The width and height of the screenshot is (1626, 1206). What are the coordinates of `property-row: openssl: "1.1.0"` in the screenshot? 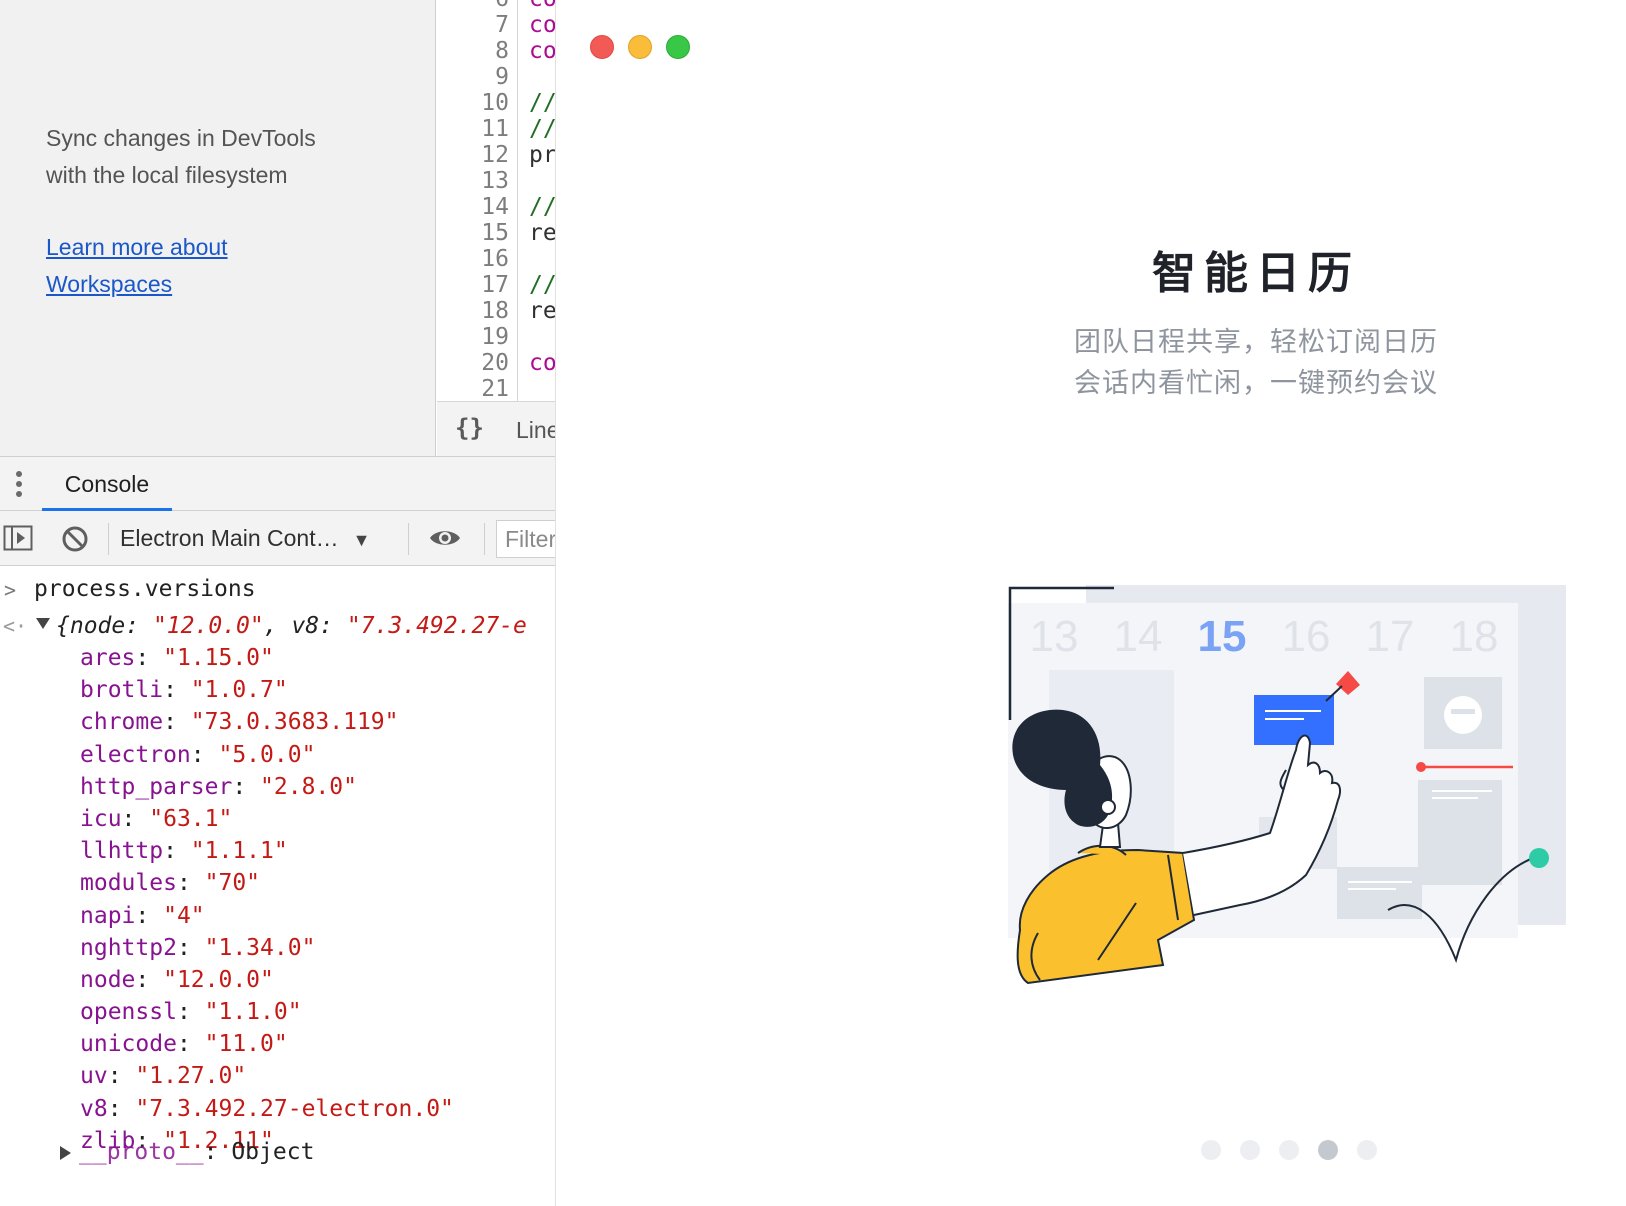 It's located at (267, 1012).